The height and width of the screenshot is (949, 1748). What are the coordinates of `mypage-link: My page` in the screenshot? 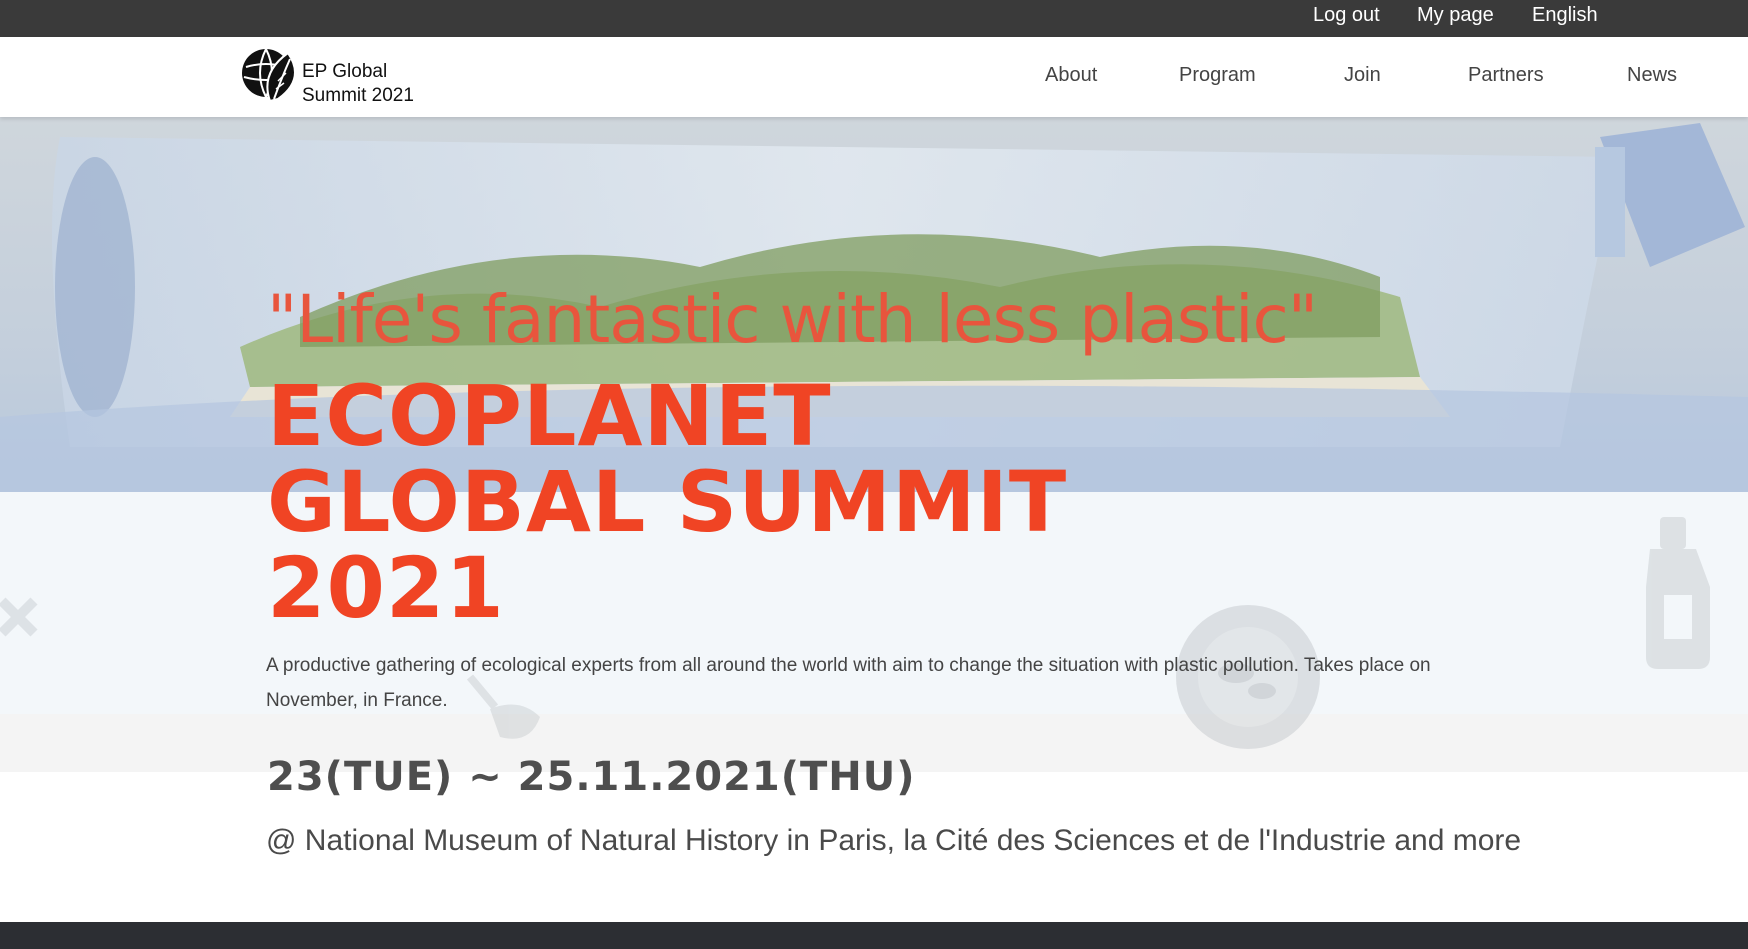 It's located at (1455, 15).